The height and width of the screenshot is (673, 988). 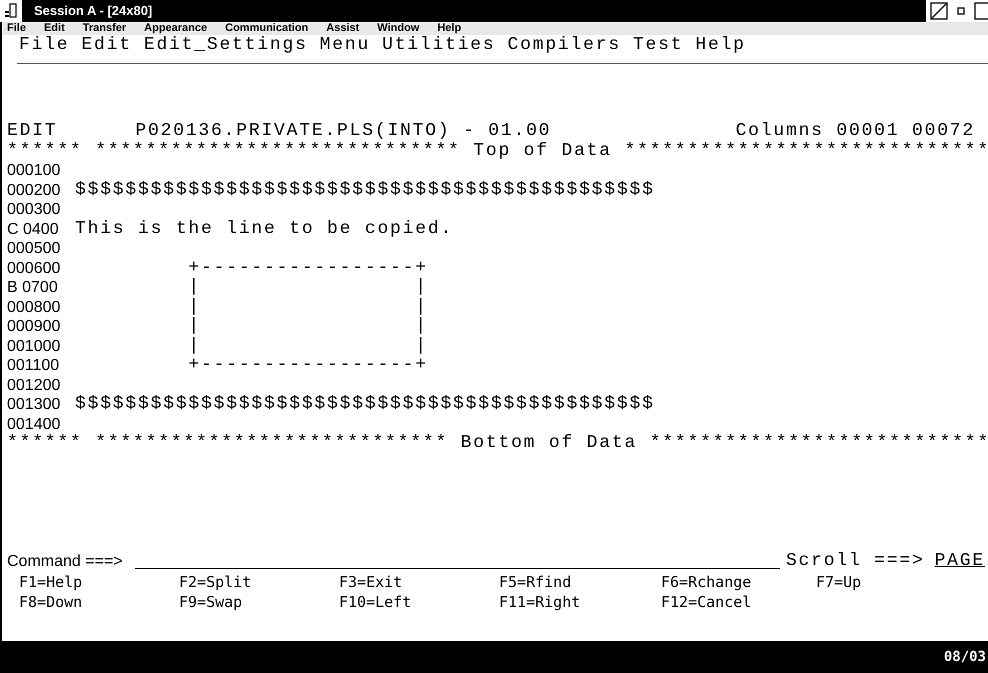 I want to click on top-of-data-marker: ****** ***************************** Top of Data *****************************, so click(x=497, y=151).